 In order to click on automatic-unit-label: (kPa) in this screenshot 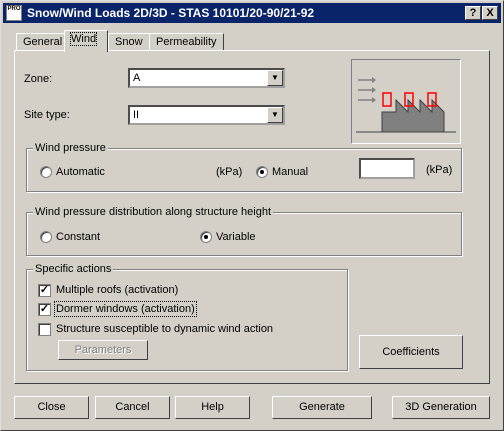, I will do `click(229, 172)`.